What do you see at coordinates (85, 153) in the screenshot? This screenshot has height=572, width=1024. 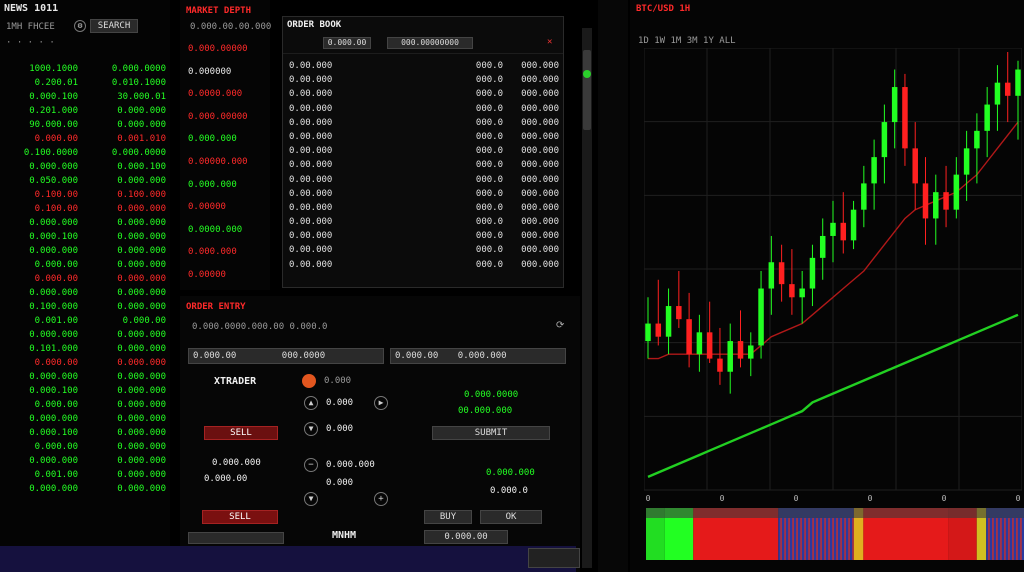 I see `watchlist-row: 0.100.0000 0.000.0000` at bounding box center [85, 153].